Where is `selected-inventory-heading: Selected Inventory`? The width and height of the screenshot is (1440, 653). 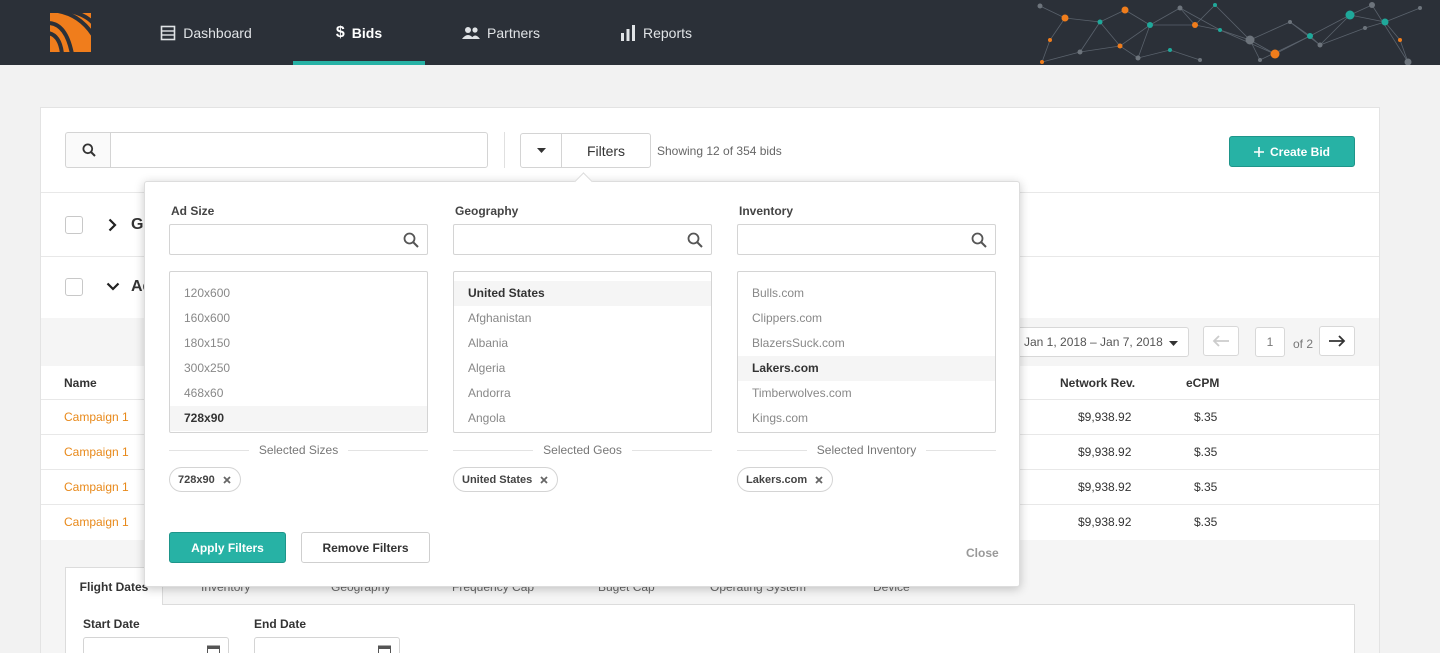 selected-inventory-heading: Selected Inventory is located at coordinates (866, 450).